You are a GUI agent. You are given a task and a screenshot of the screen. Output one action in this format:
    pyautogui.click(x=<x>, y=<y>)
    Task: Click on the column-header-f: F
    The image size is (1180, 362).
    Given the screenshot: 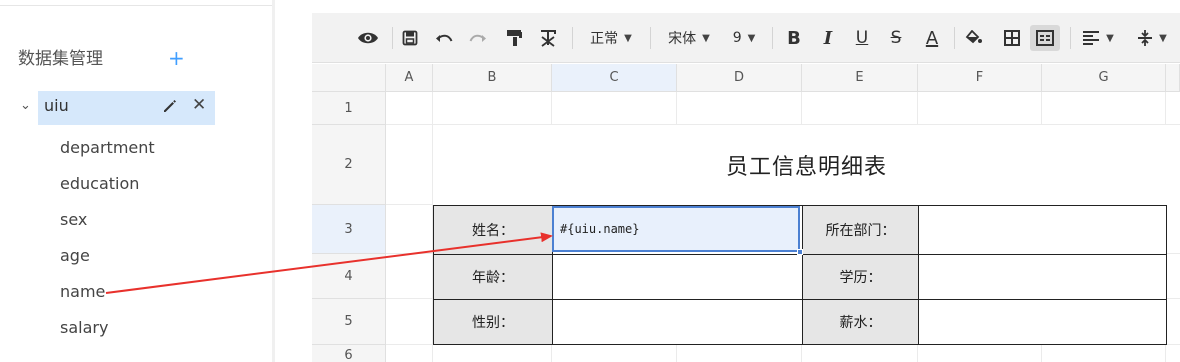 What is the action you would take?
    pyautogui.click(x=980, y=78)
    